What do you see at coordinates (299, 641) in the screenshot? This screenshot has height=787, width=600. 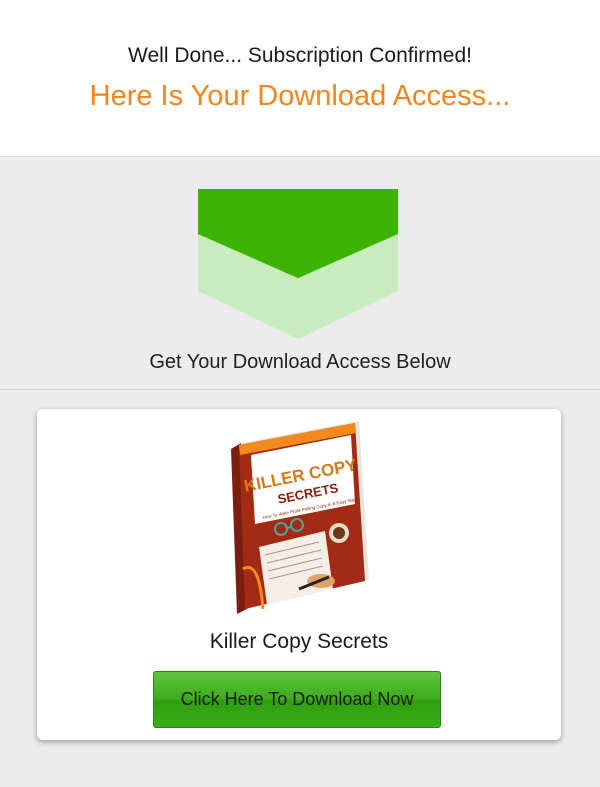 I see `product-title: Killer Copy Secrets` at bounding box center [299, 641].